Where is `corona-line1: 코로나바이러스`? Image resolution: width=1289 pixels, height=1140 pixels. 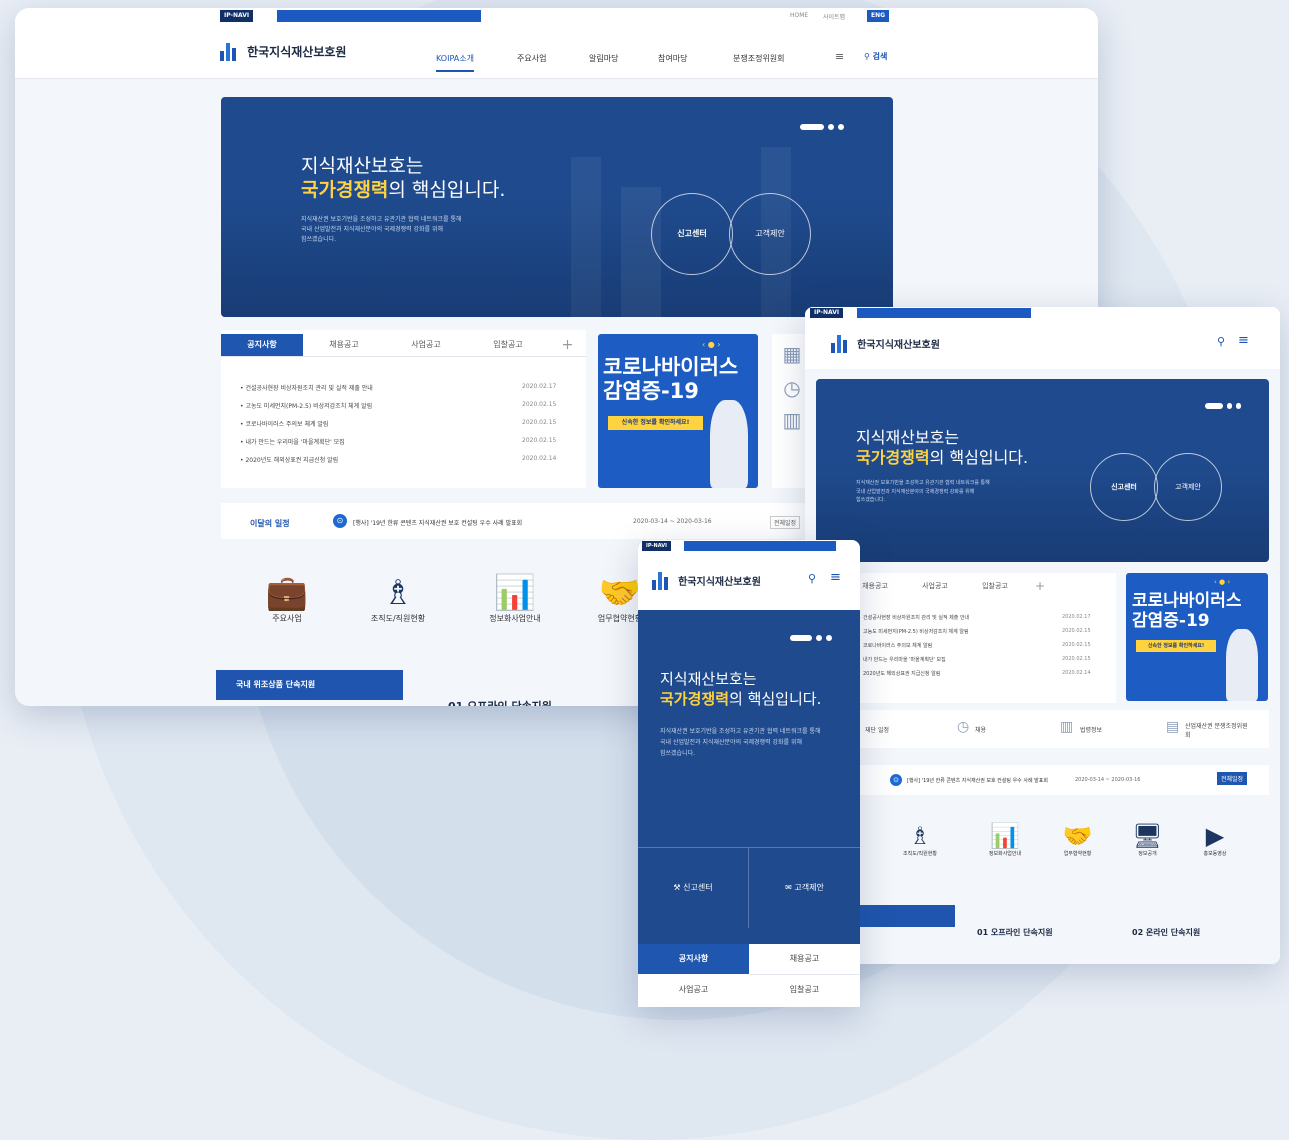
corona-line1: 코로나바이러스 is located at coordinates (1187, 601).